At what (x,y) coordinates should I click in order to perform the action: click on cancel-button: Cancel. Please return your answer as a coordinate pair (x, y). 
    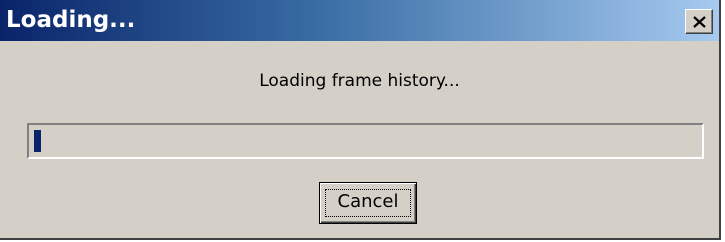
    Looking at the image, I should click on (368, 203).